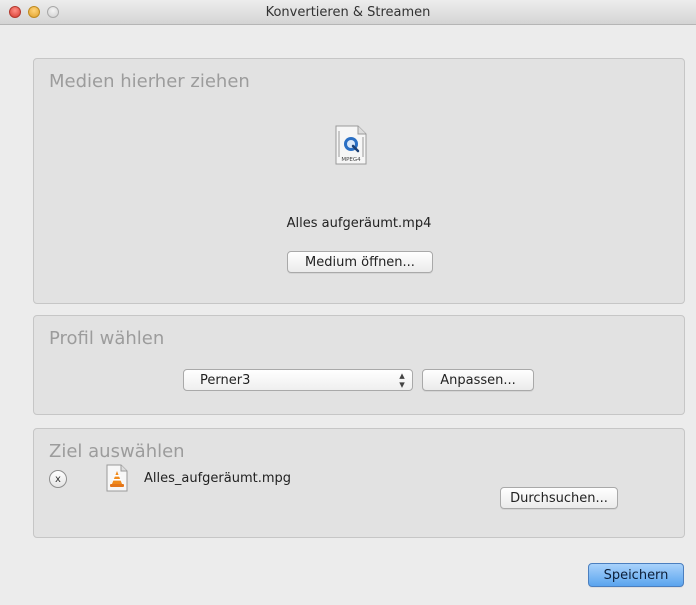 The image size is (696, 605). I want to click on window-title: Konvertieren & Streamen, so click(348, 12).